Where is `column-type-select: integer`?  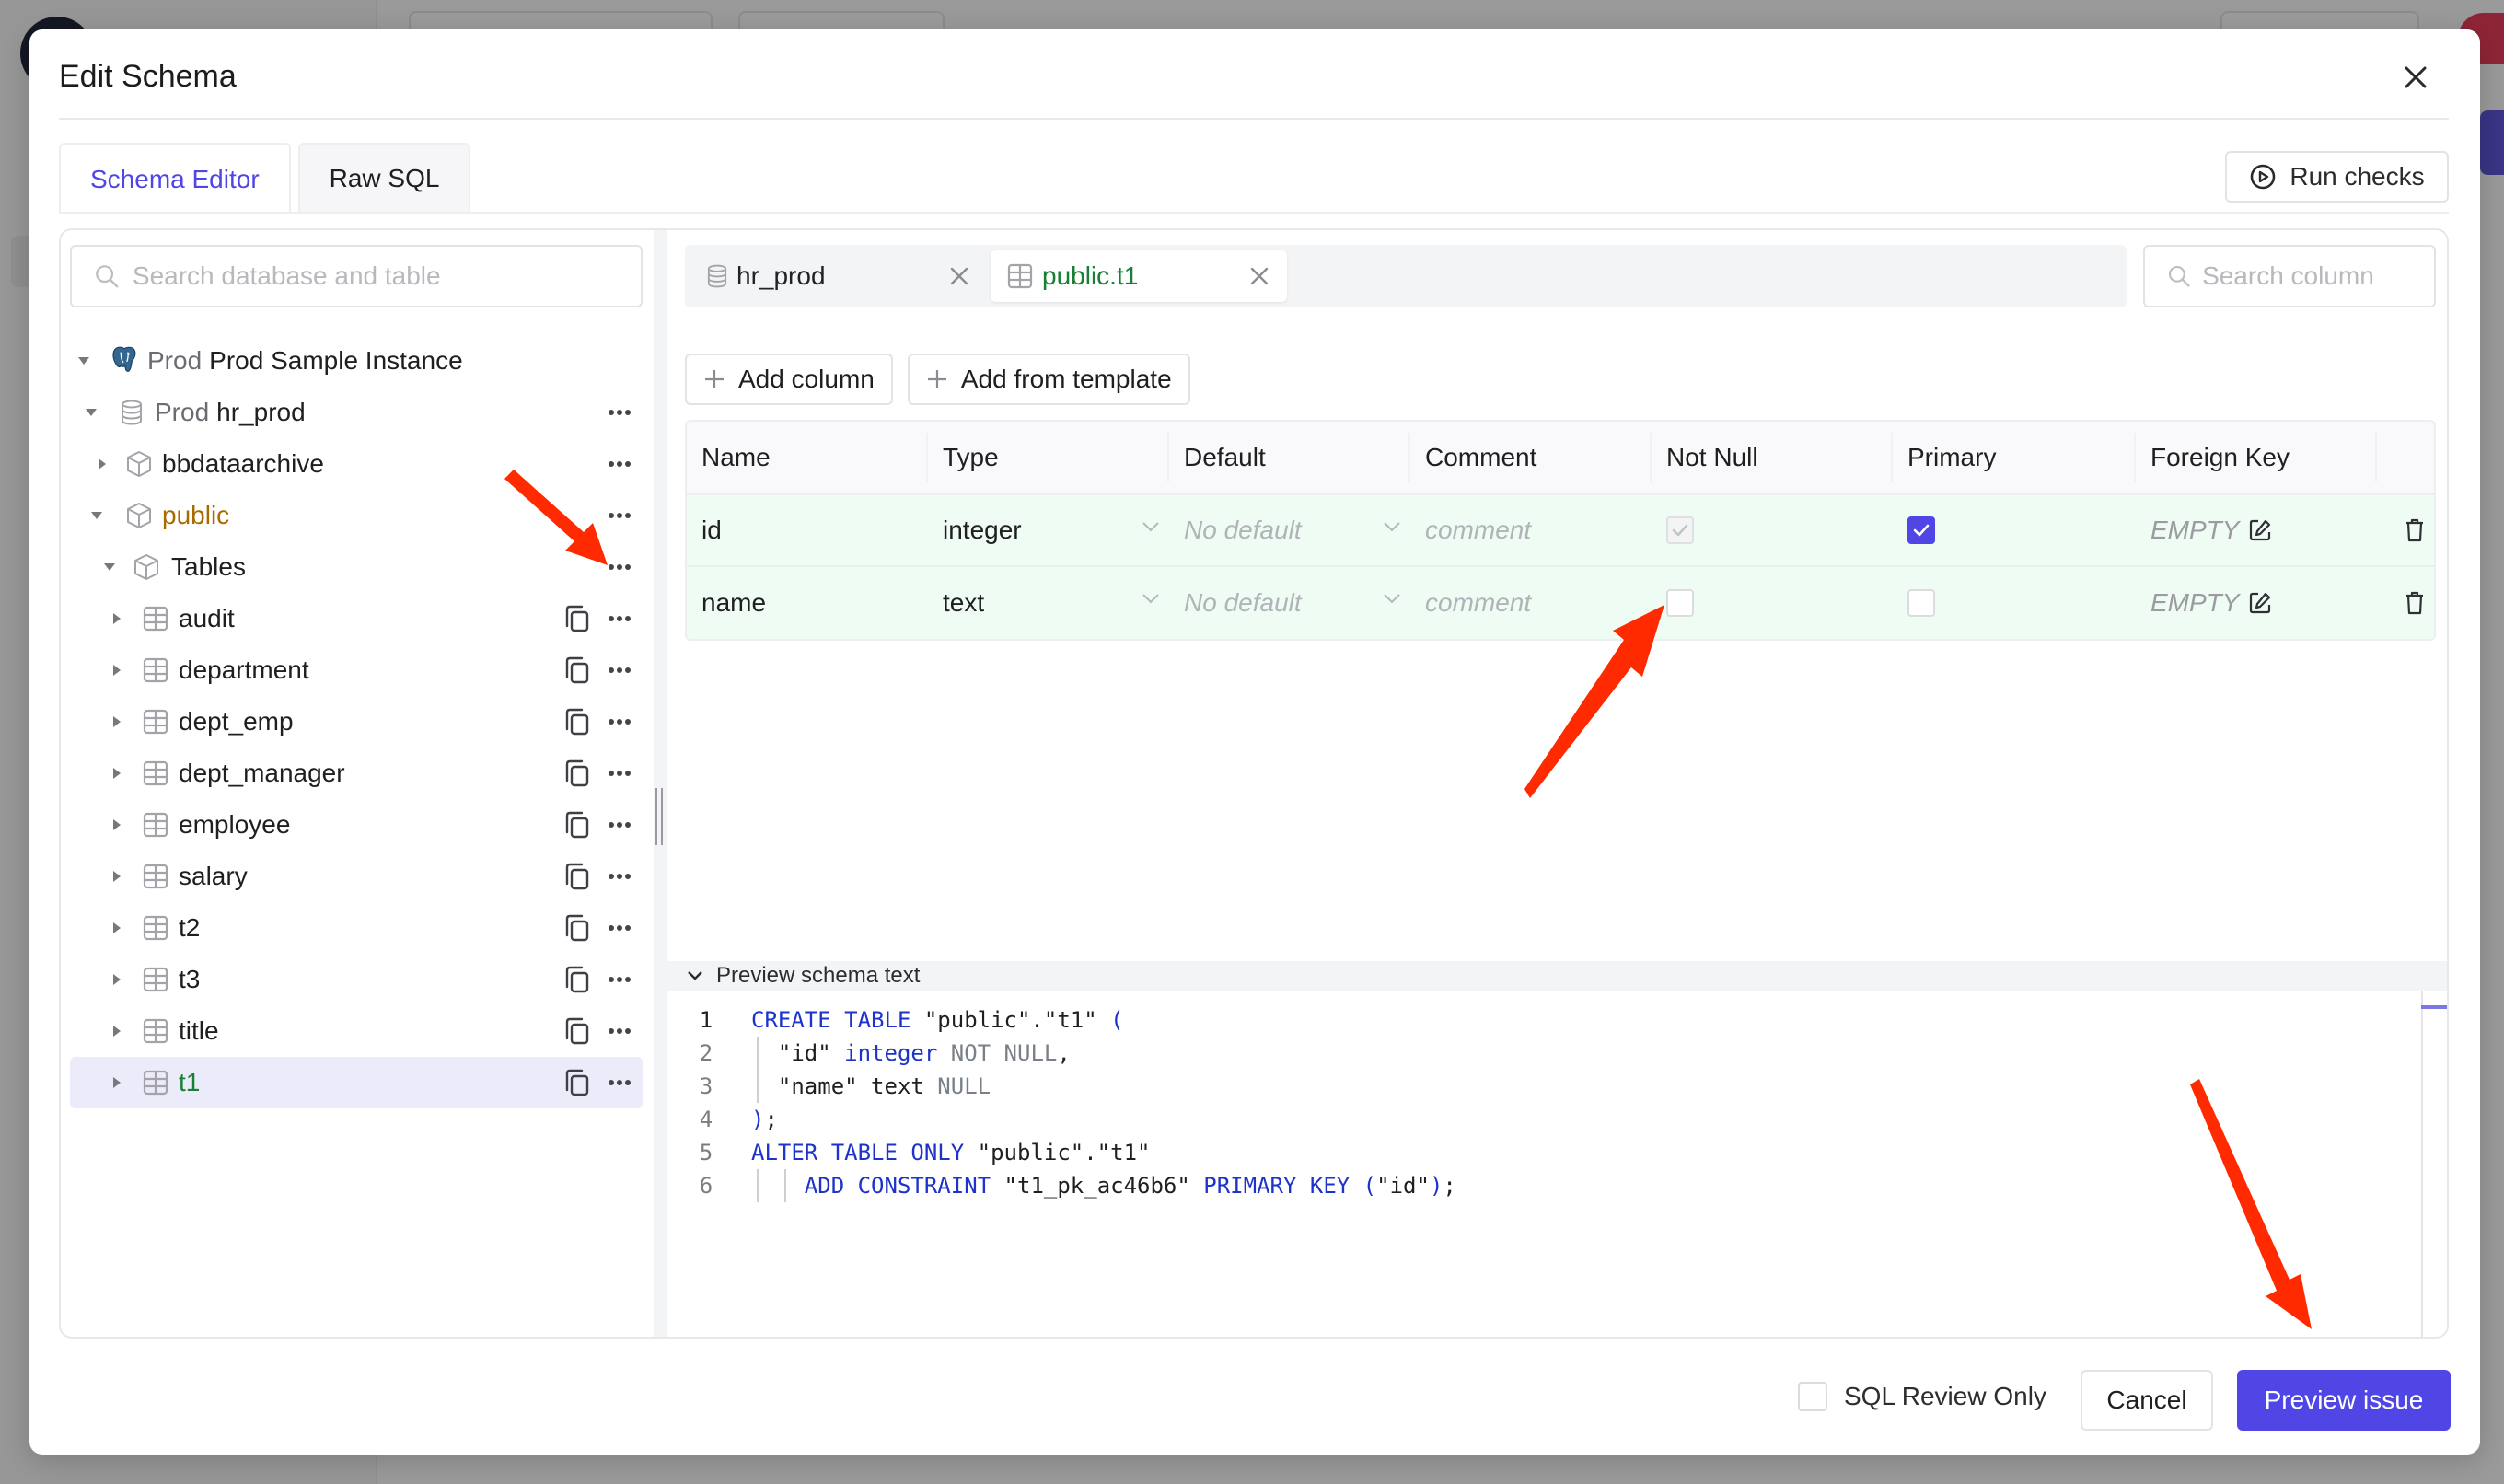 column-type-select: integer is located at coordinates (1048, 530).